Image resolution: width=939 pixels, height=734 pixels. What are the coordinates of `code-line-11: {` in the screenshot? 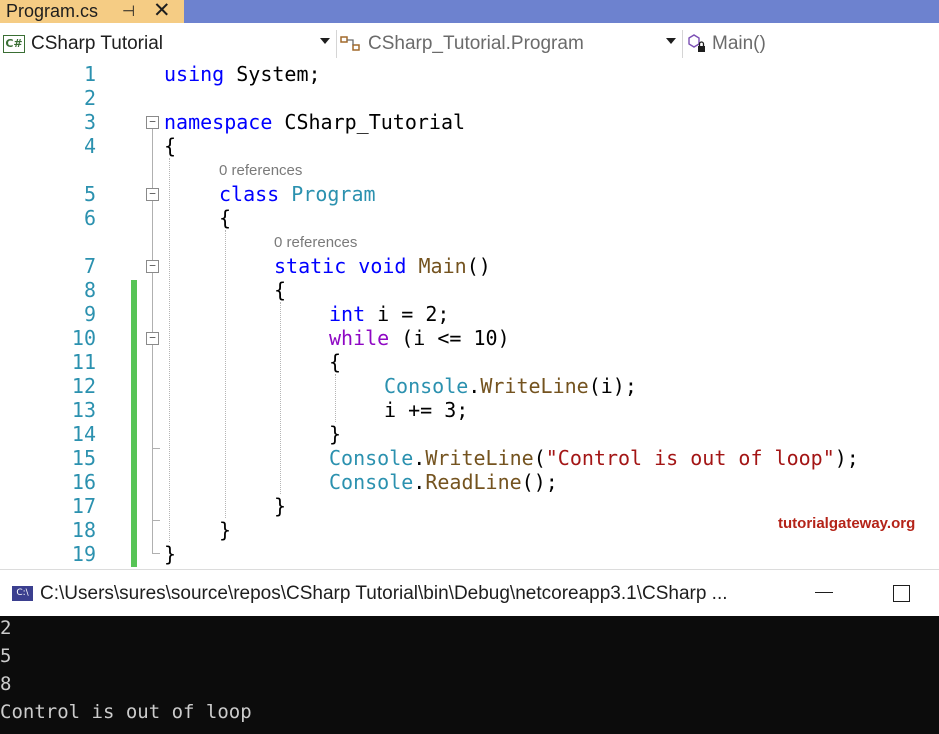 It's located at (335, 362).